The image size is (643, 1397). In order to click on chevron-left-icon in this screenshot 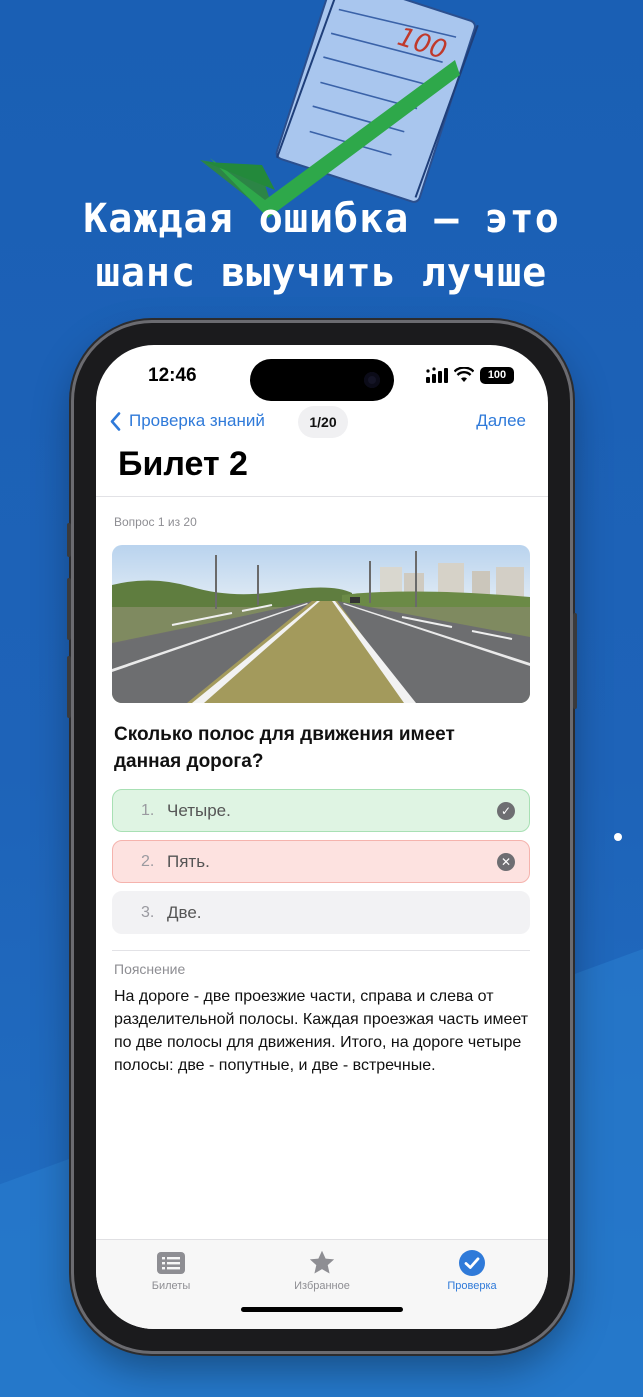, I will do `click(115, 421)`.